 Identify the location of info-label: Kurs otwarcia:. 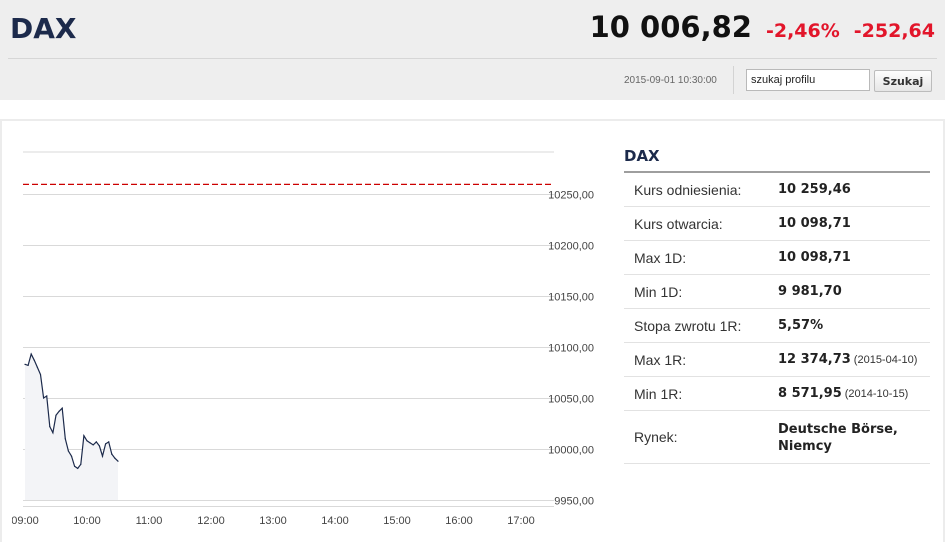
(678, 223).